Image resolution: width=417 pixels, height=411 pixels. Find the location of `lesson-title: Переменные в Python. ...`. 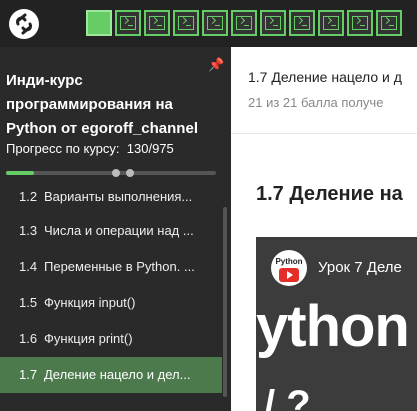

lesson-title: Переменные в Python. ... is located at coordinates (119, 266).